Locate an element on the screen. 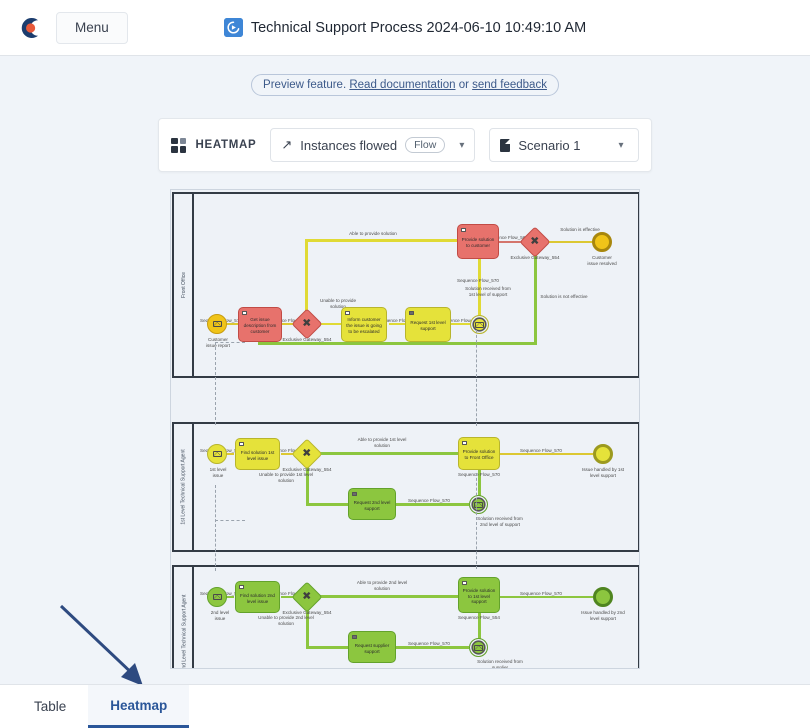  menu-button: Menu is located at coordinates (92, 27).